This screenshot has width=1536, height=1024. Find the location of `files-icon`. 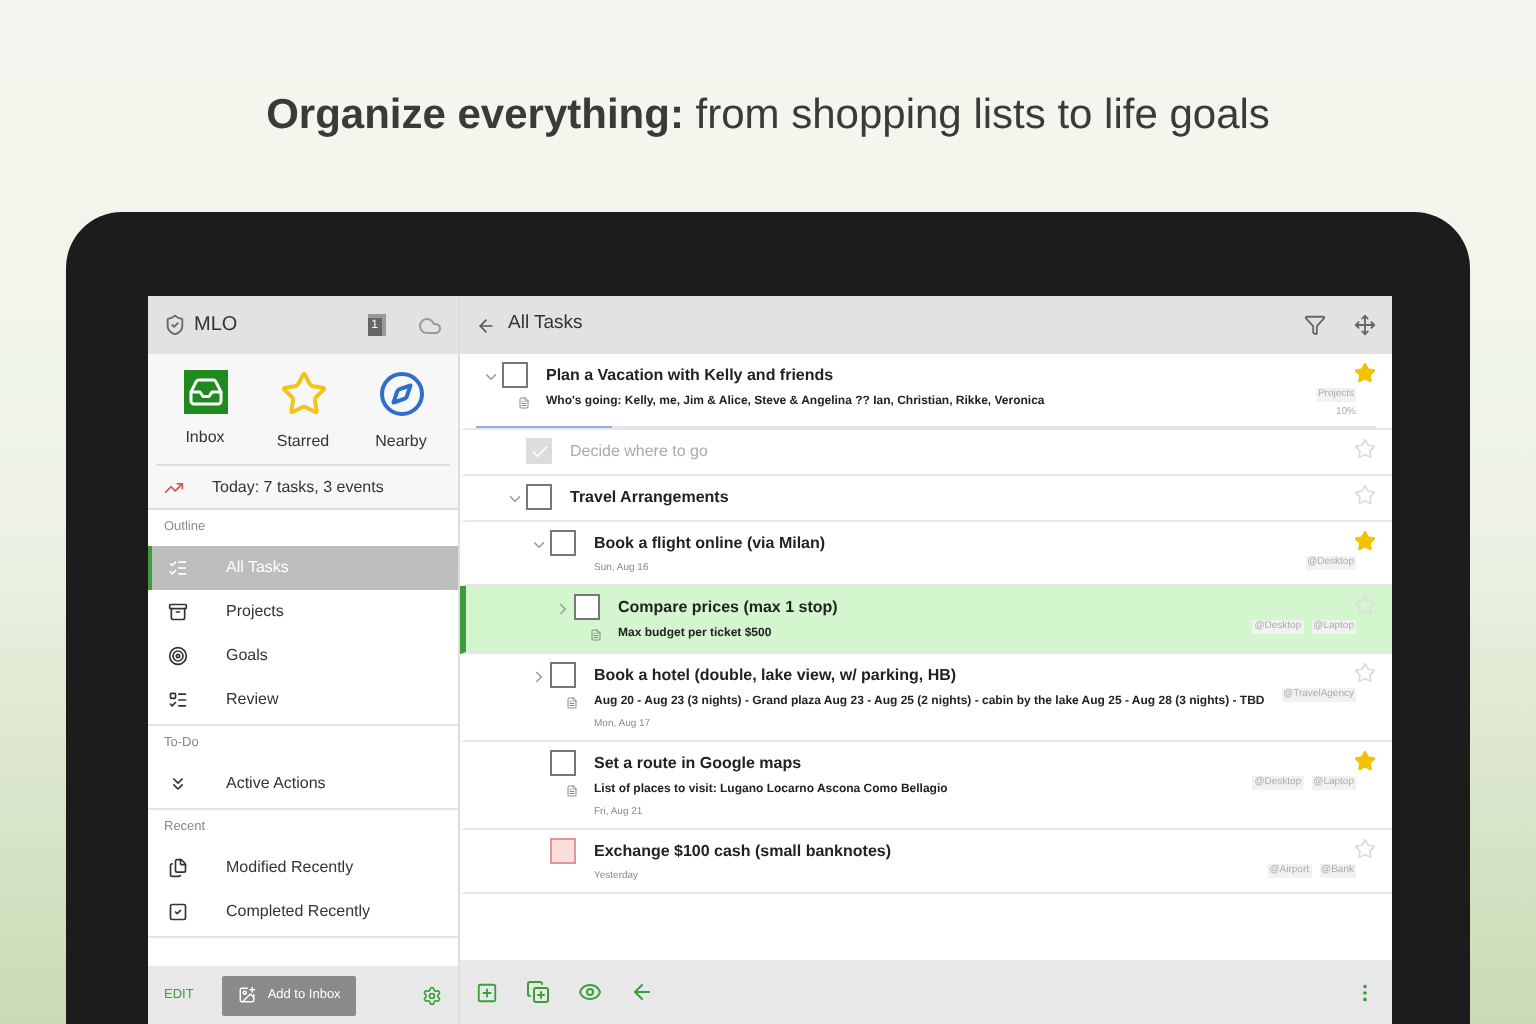

files-icon is located at coordinates (178, 868).